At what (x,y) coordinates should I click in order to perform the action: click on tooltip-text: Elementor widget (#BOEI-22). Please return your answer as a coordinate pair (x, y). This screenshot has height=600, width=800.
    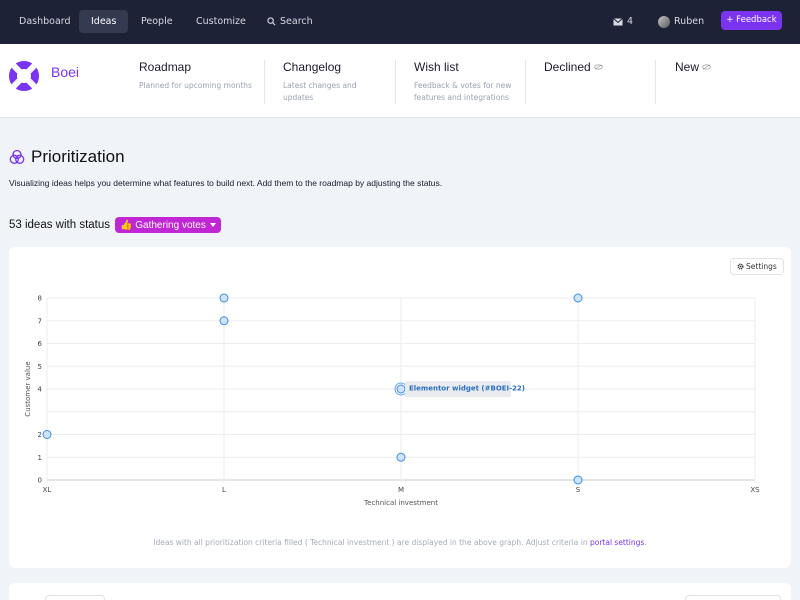
    Looking at the image, I should click on (467, 389).